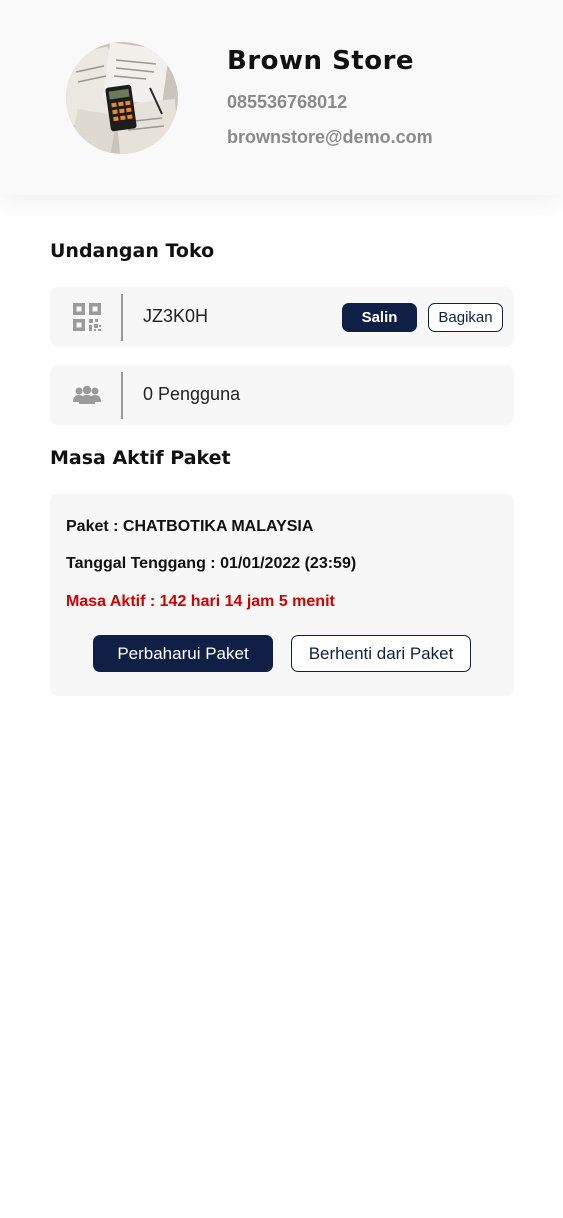 The width and height of the screenshot is (563, 1218). Describe the element at coordinates (321, 61) in the screenshot. I see `store-name: Brown Store` at that location.